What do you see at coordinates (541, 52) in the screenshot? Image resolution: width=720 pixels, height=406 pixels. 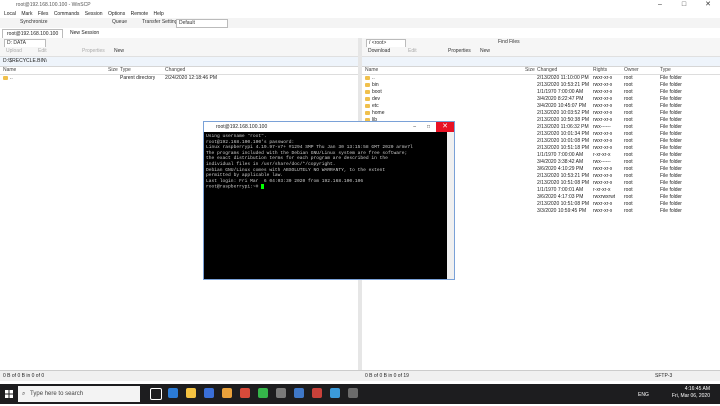 I see `remote-action-toolbar: Download Edit Properties New` at bounding box center [541, 52].